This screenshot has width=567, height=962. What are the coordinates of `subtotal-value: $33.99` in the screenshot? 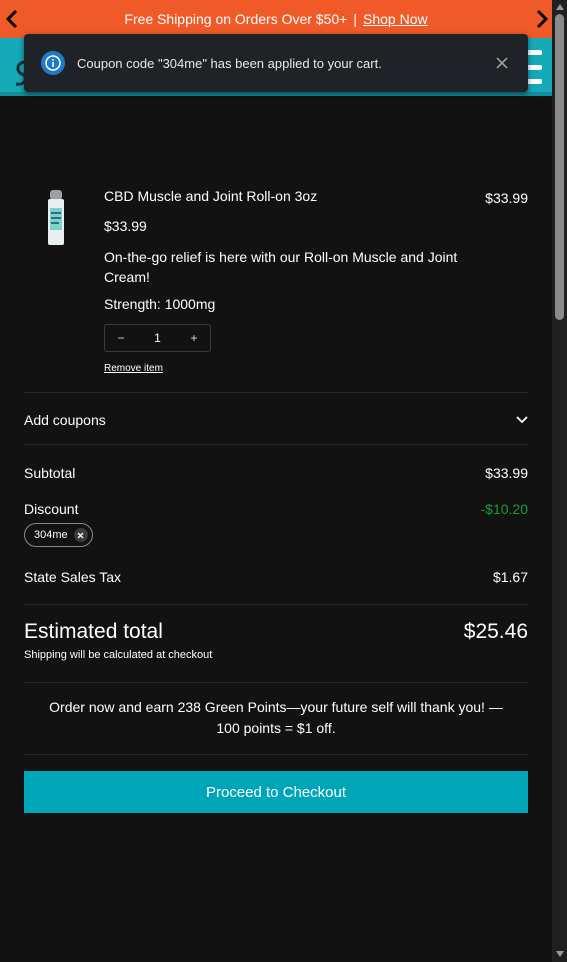 It's located at (506, 473).